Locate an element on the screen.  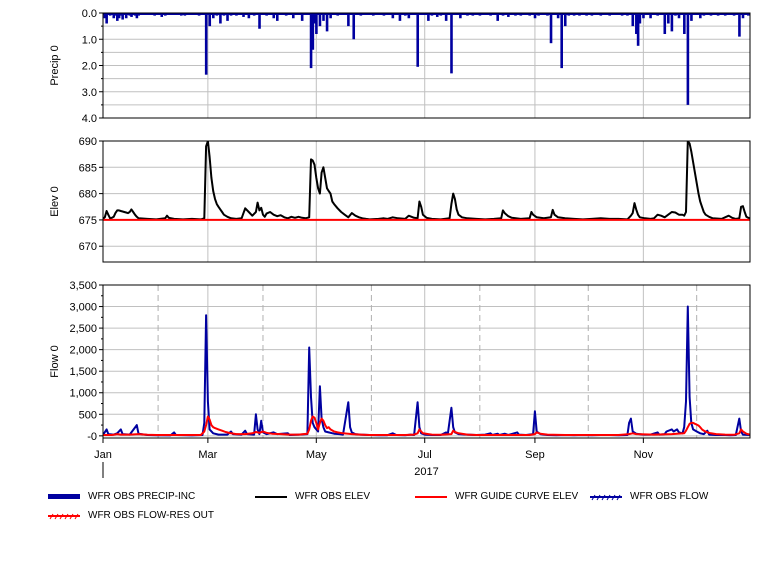
legend-item: WFR OBS PRECIP-INC is located at coordinates (121, 496).